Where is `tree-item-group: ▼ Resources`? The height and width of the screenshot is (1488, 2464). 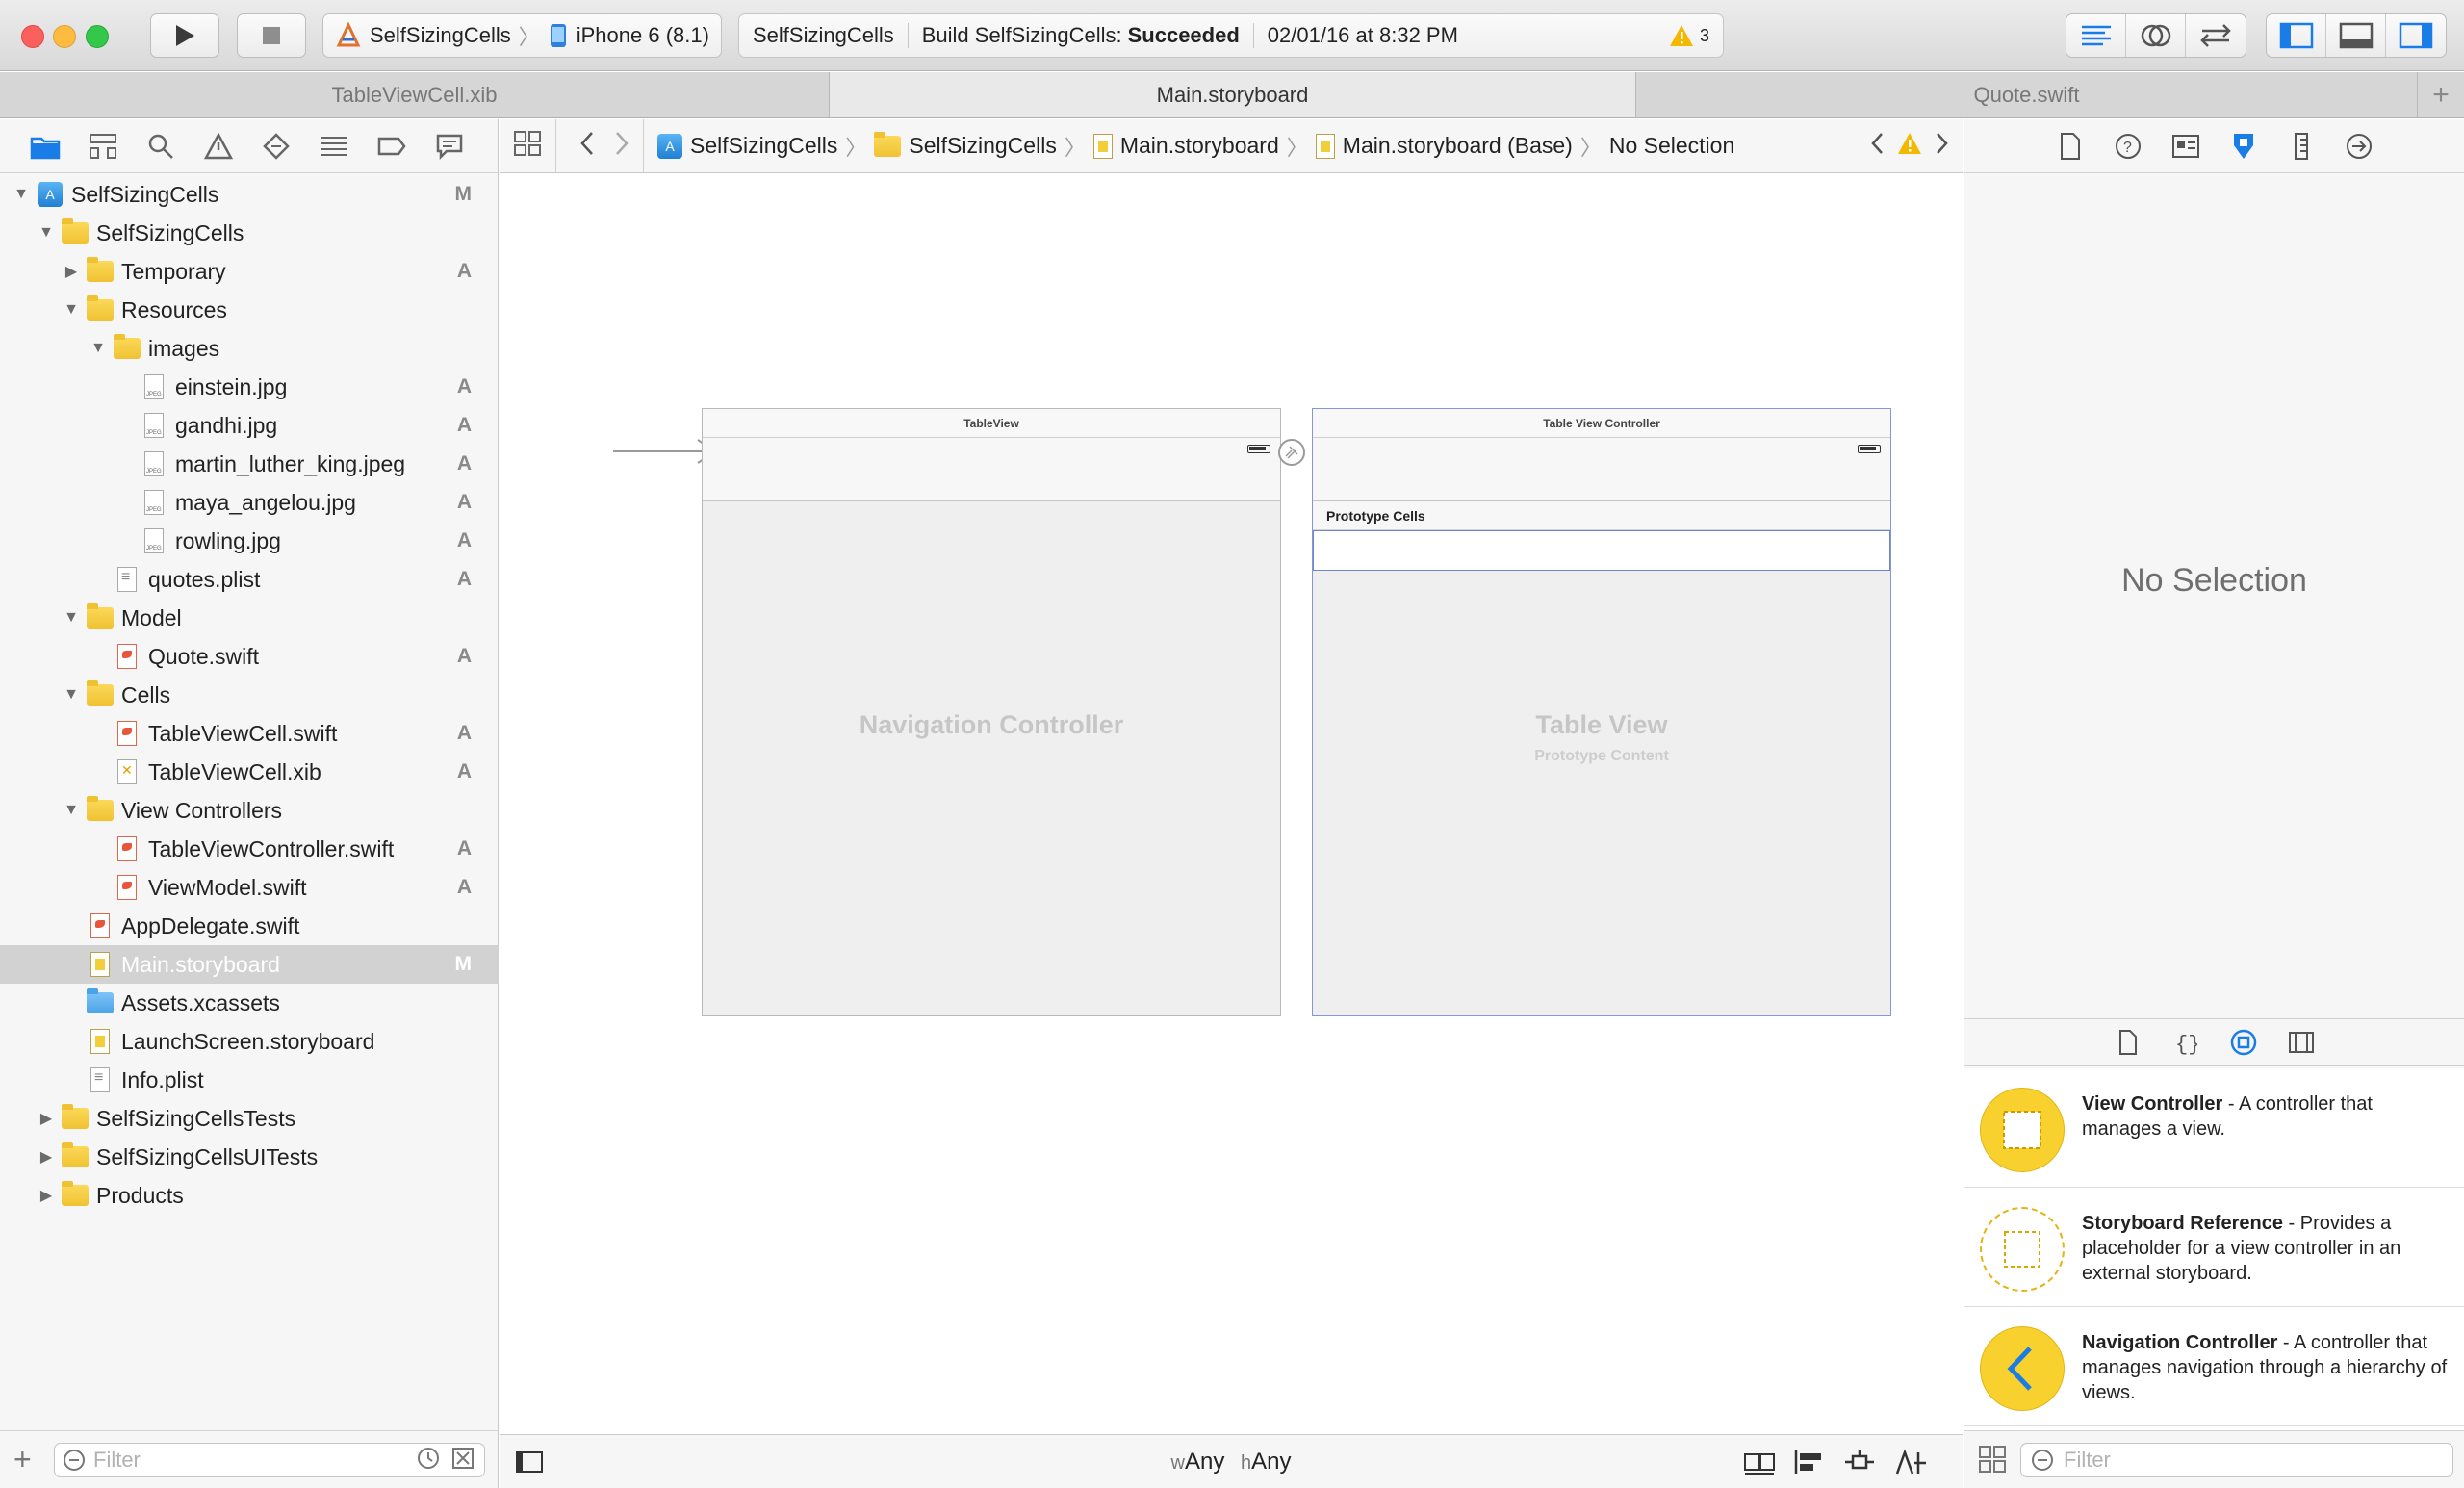 tree-item-group: ▼ Resources is located at coordinates (249, 310).